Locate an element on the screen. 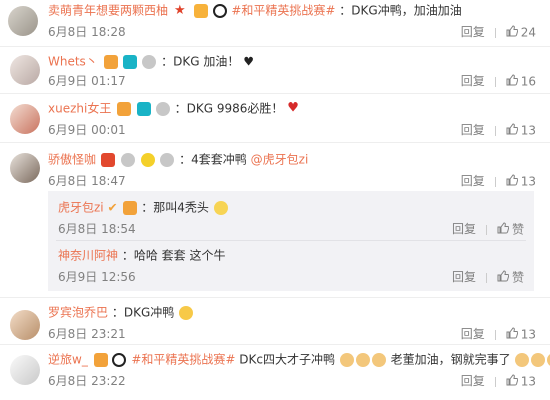  timestamp: 6月8日 18:54 is located at coordinates (97, 229).